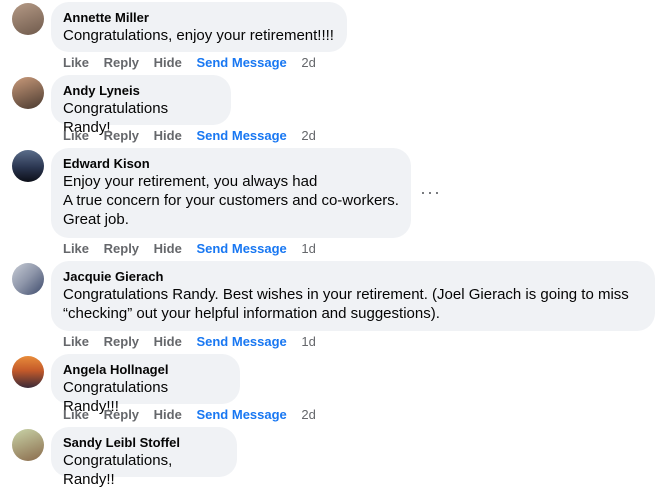  Describe the element at coordinates (141, 91) in the screenshot. I see `comment-author: Andy Lyneis` at that location.